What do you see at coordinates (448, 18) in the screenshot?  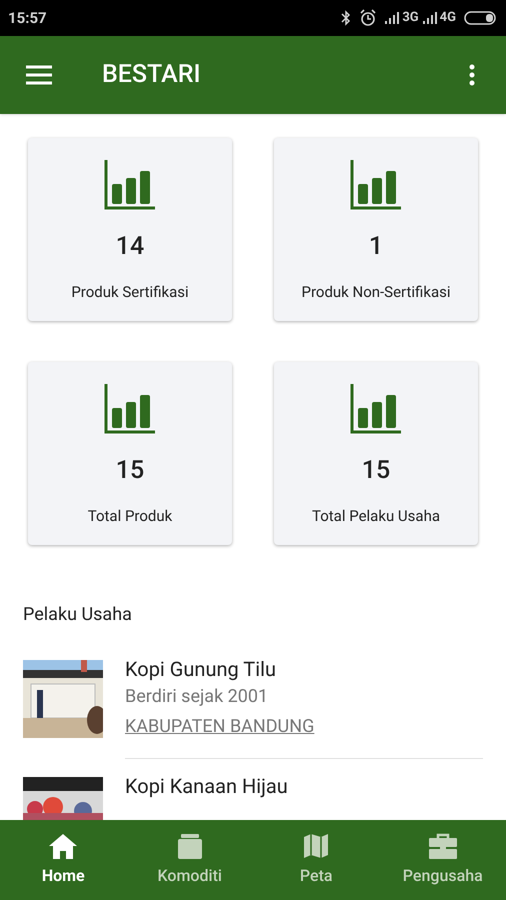 I see `network-type: 4G` at bounding box center [448, 18].